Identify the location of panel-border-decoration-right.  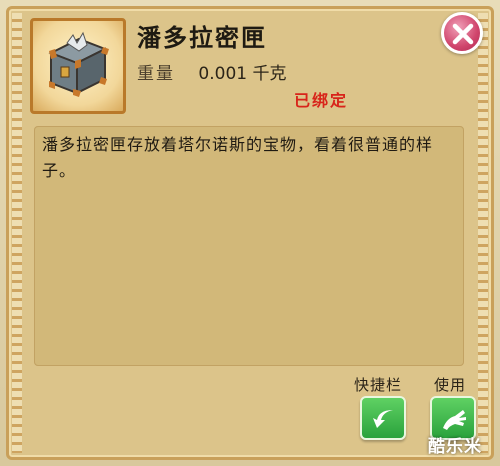
(483, 233).